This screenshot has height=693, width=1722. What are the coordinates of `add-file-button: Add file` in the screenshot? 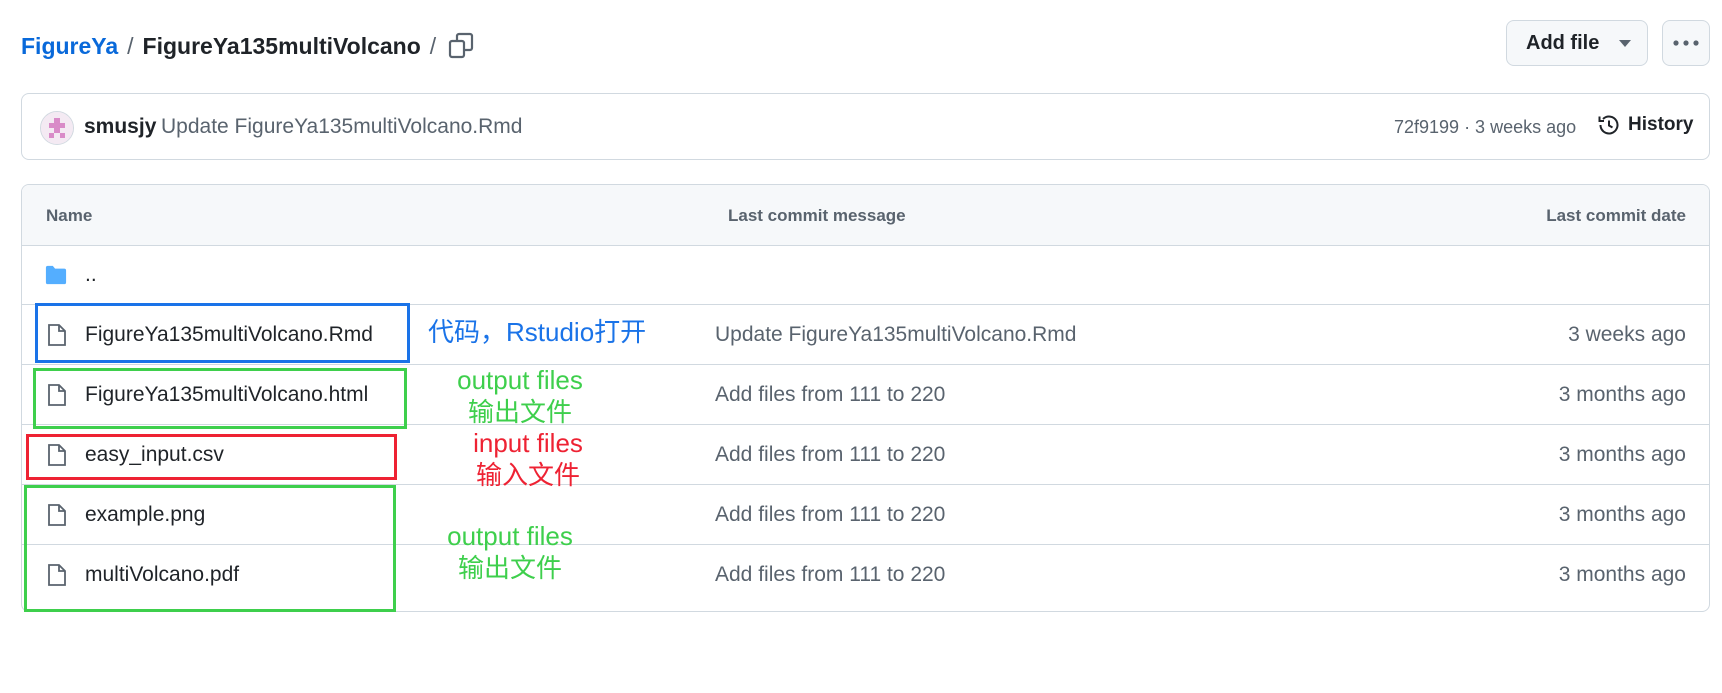 It's located at (1577, 43).